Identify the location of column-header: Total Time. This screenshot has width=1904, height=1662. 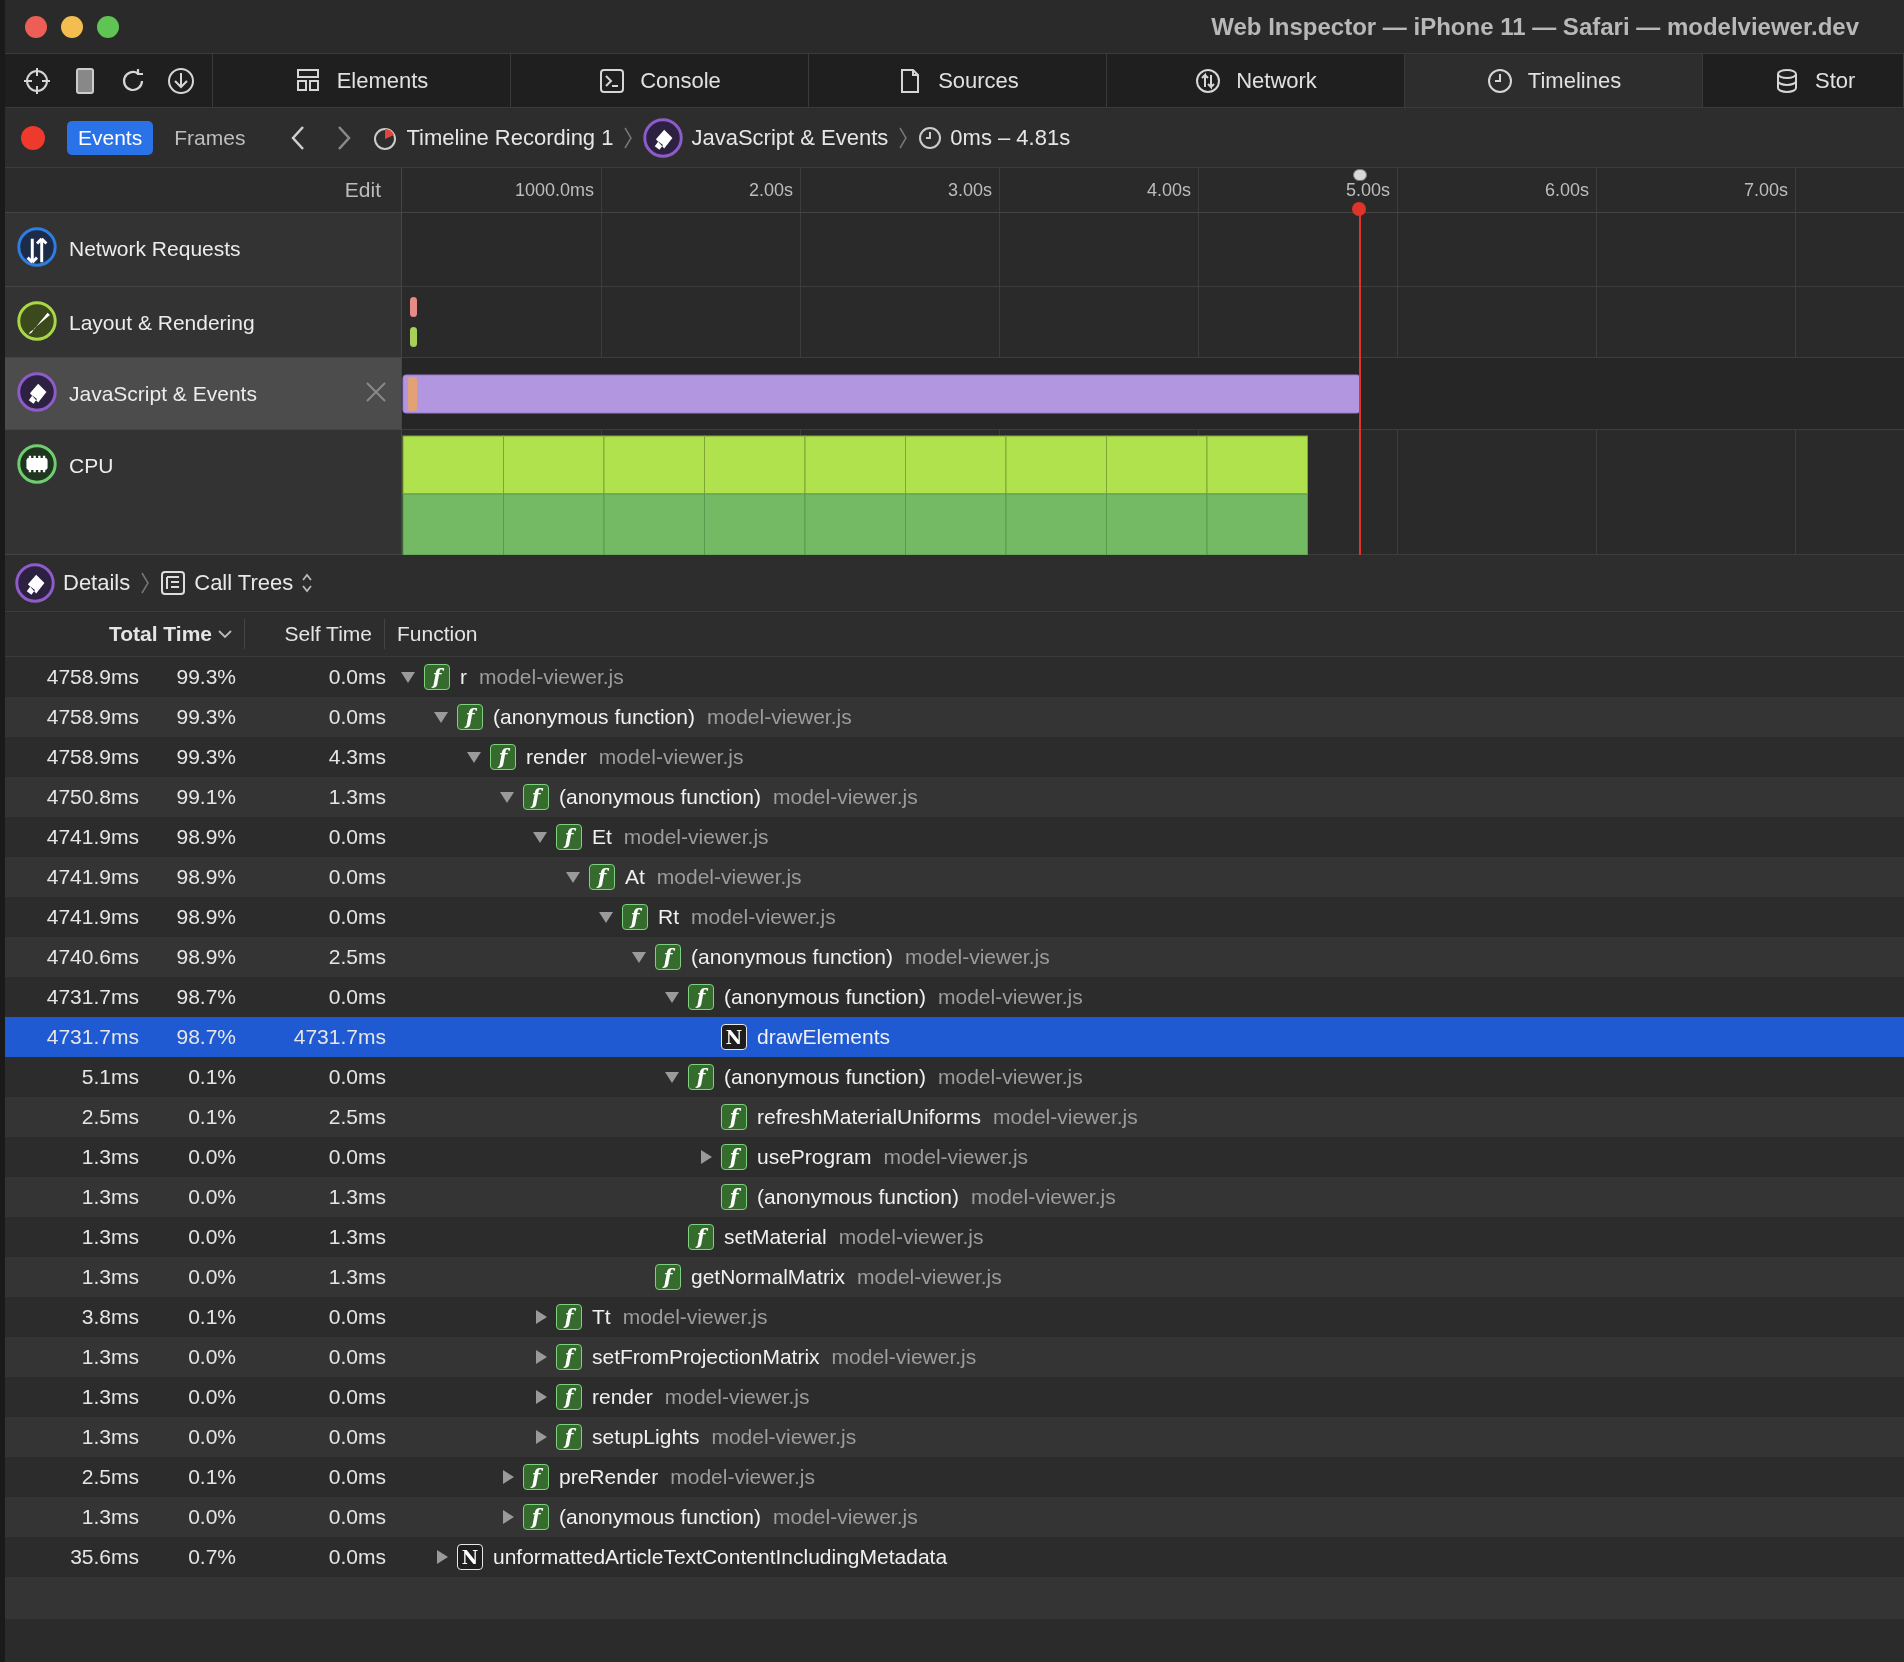
(125, 634).